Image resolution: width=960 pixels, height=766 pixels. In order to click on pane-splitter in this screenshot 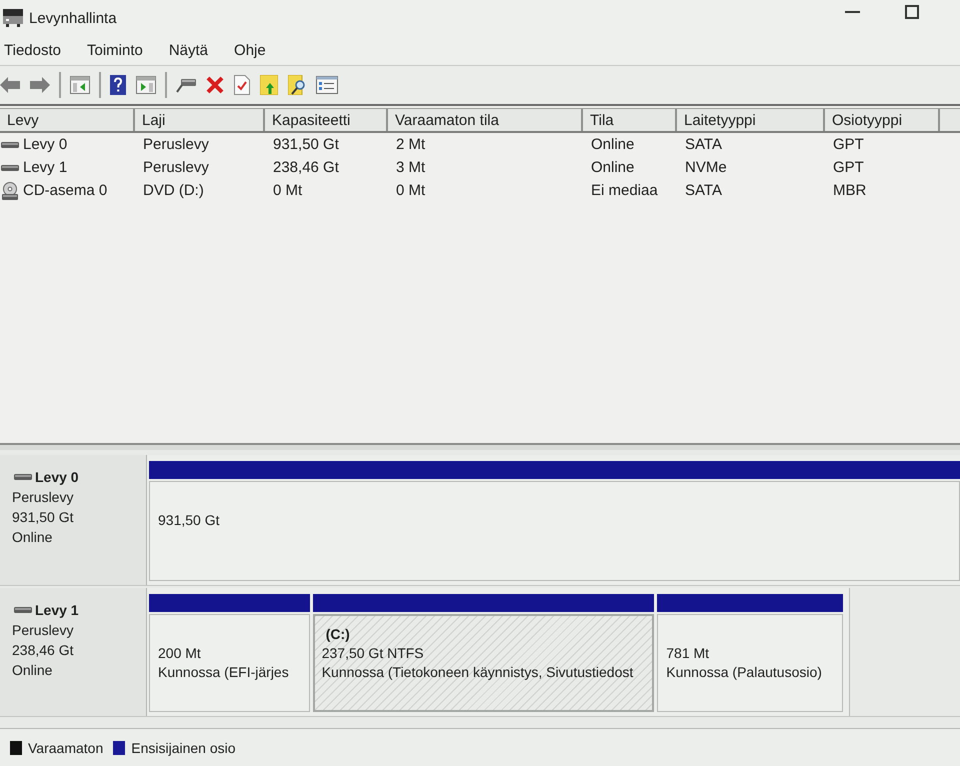, I will do `click(480, 446)`.